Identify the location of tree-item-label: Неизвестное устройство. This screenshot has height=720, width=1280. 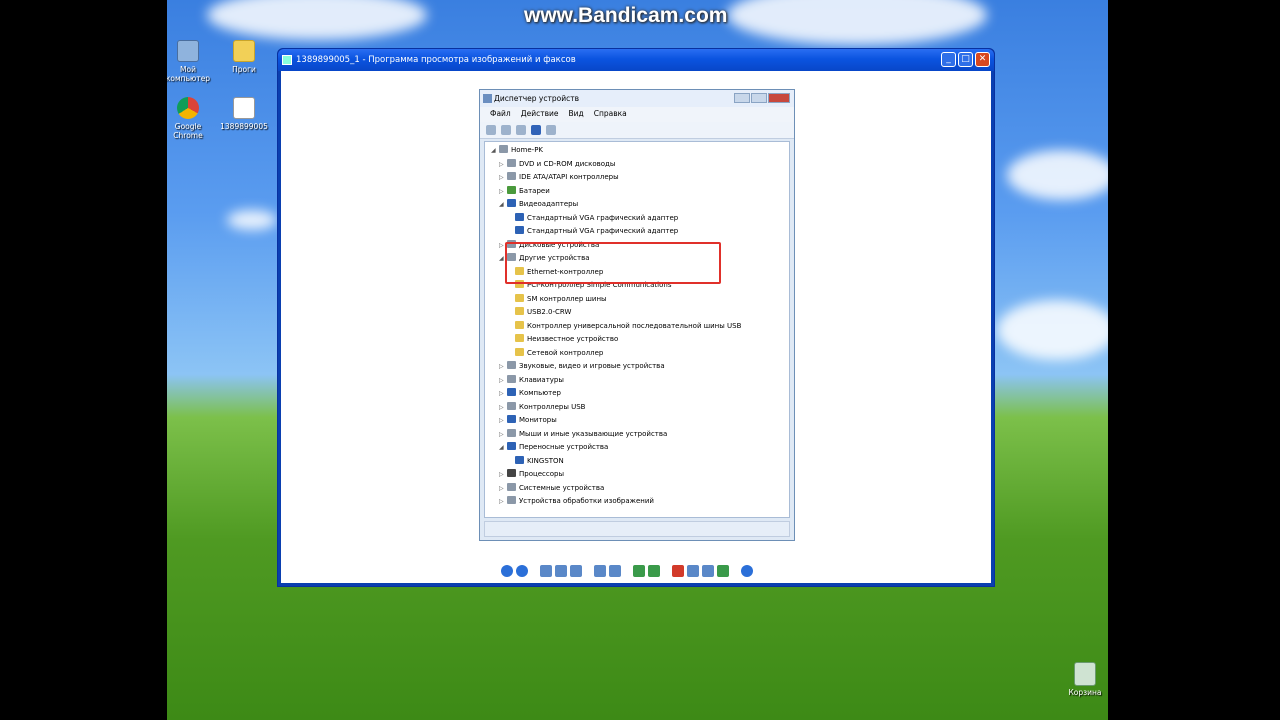
(573, 339).